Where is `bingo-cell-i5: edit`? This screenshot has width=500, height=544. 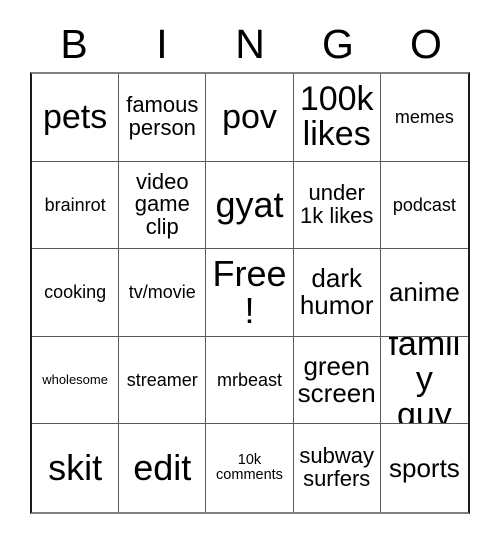 bingo-cell-i5: edit is located at coordinates (163, 468).